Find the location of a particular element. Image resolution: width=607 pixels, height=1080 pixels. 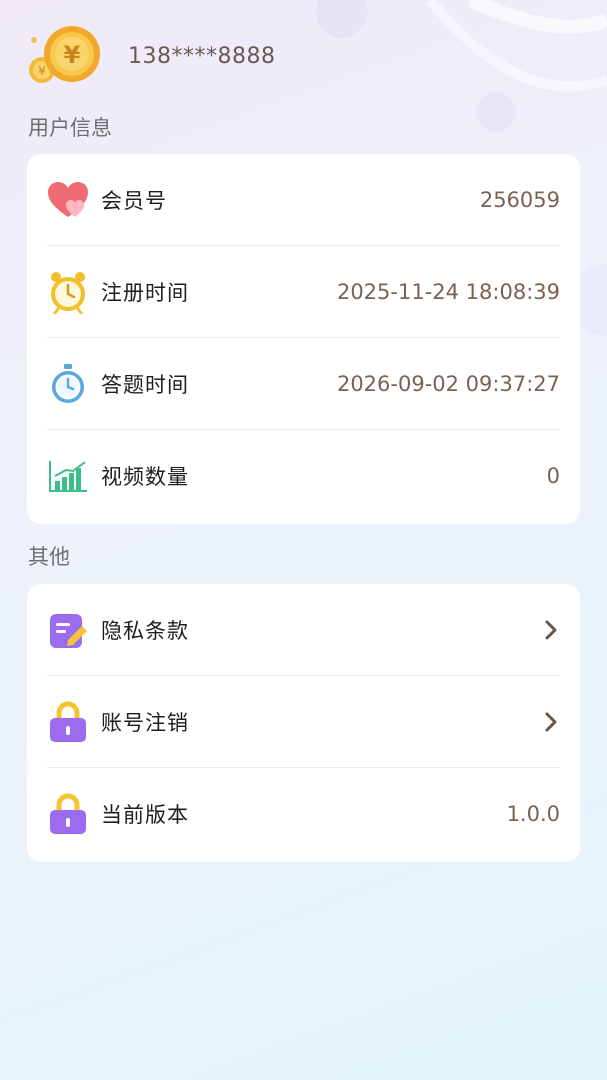

video-count-value: 0 is located at coordinates (553, 476).